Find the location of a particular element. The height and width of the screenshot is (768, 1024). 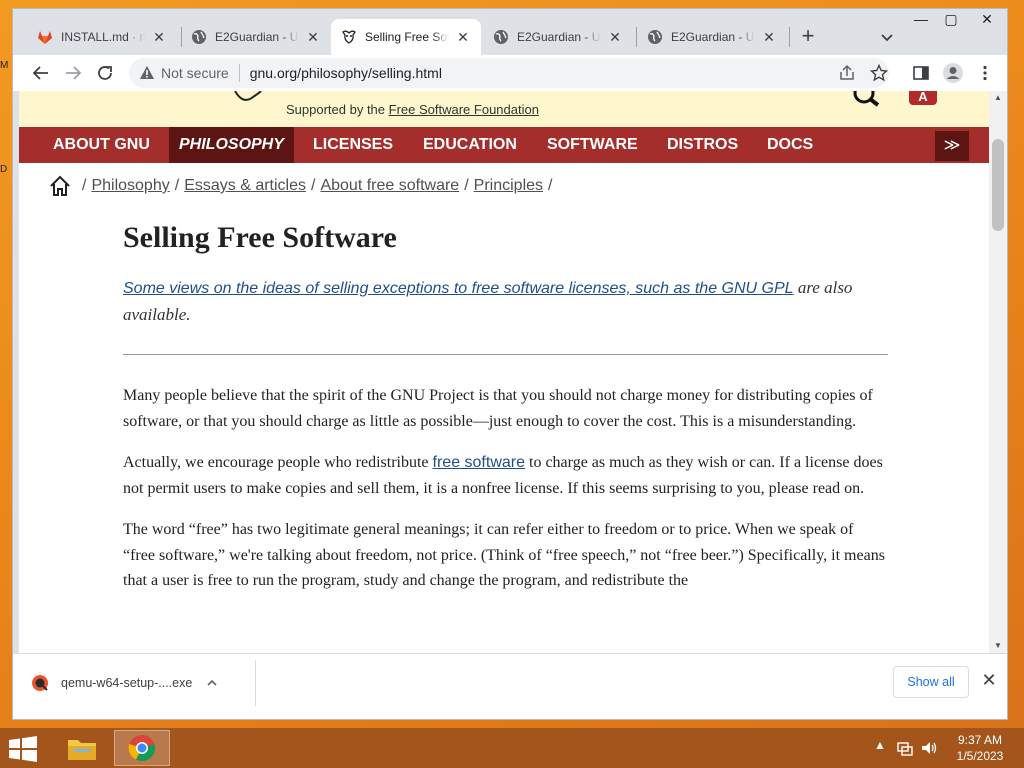

taskbar-chrome is located at coordinates (142, 748).